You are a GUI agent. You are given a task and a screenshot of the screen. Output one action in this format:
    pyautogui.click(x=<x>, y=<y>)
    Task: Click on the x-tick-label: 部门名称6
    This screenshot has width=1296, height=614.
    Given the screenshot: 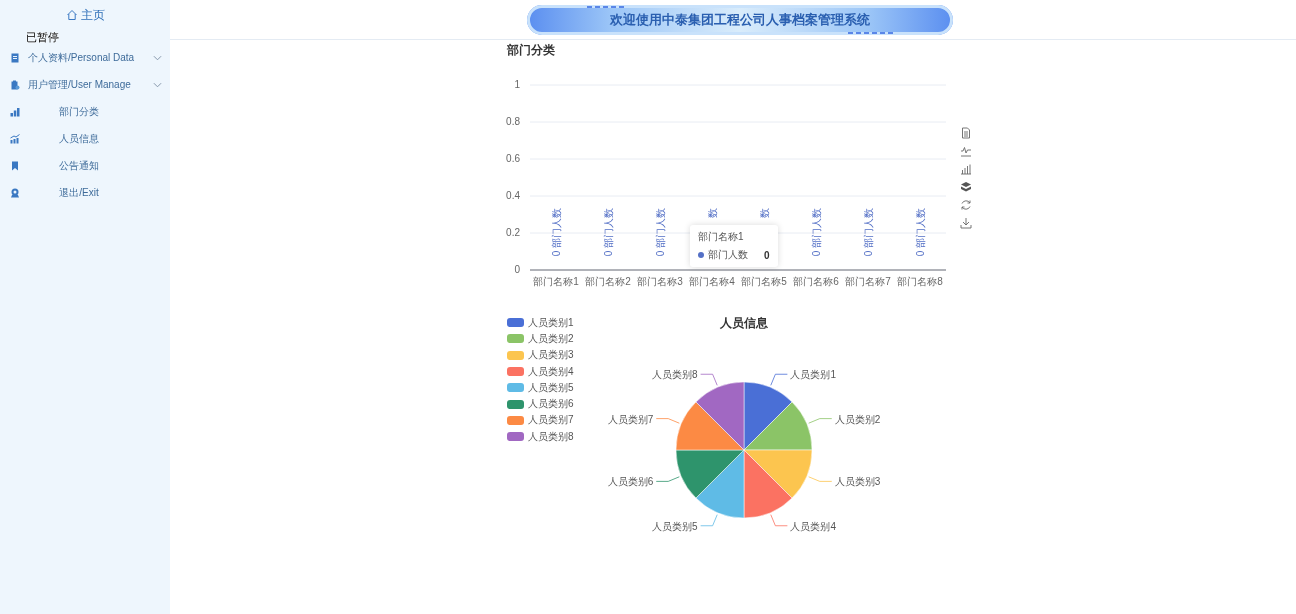 What is the action you would take?
    pyautogui.click(x=816, y=281)
    